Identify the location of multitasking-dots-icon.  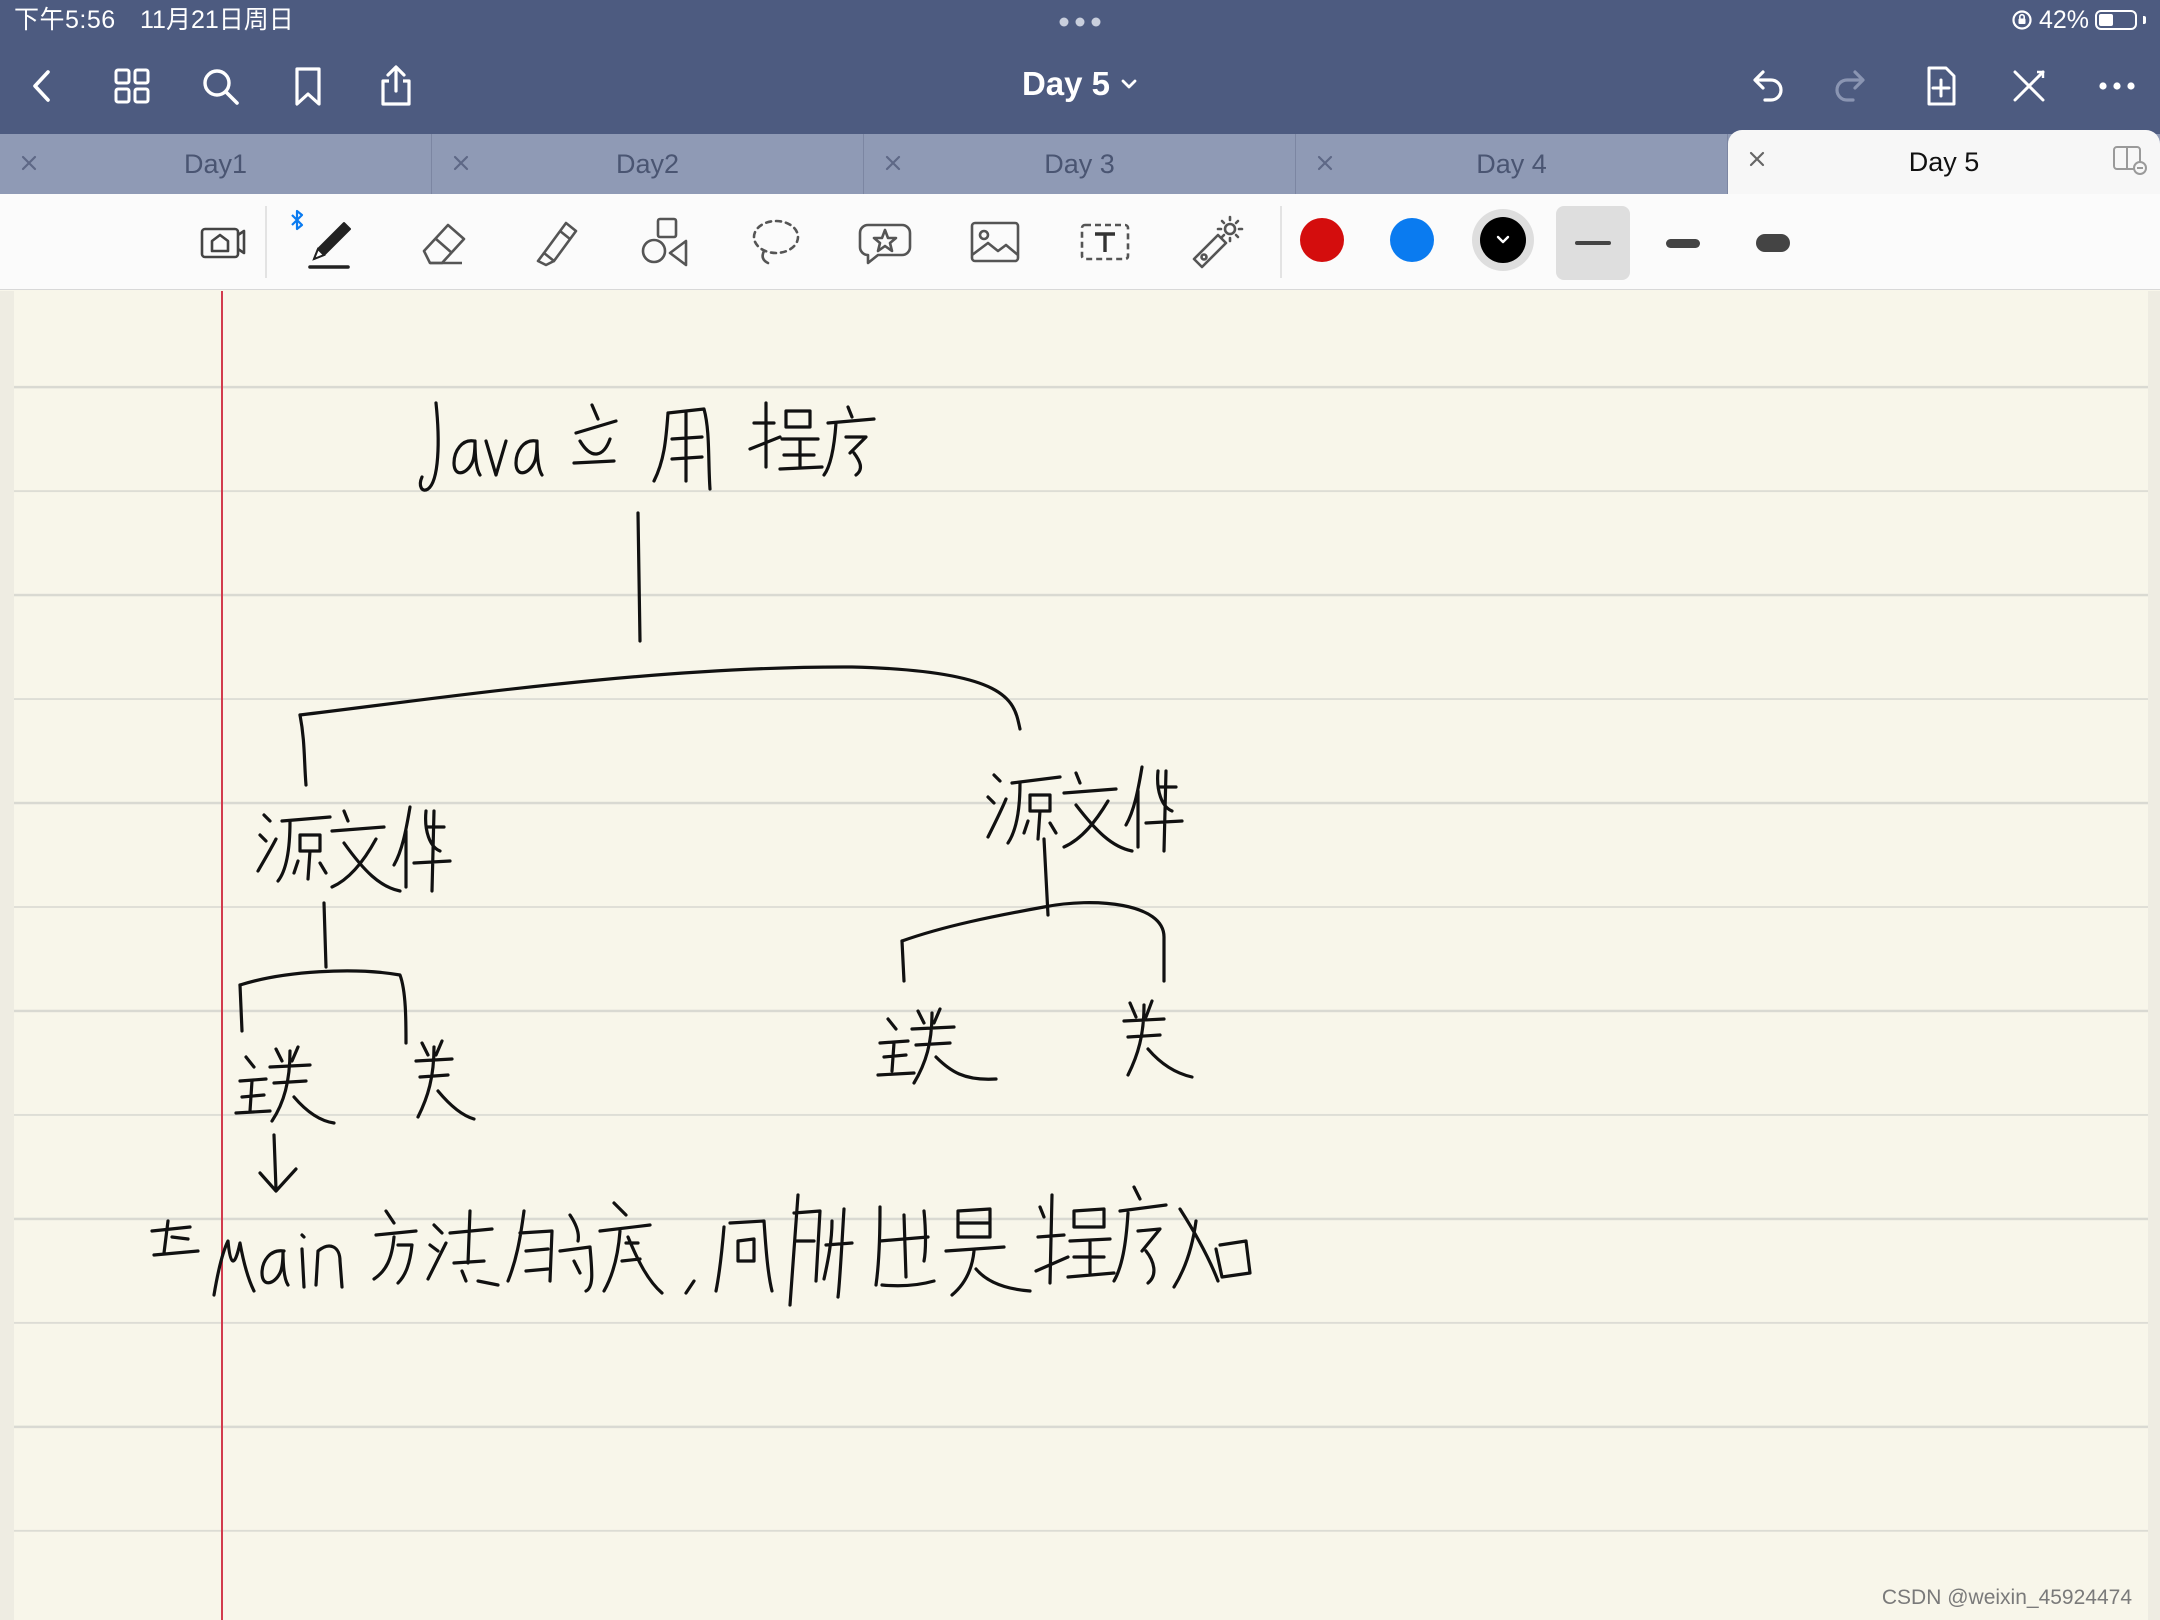
(1080, 22).